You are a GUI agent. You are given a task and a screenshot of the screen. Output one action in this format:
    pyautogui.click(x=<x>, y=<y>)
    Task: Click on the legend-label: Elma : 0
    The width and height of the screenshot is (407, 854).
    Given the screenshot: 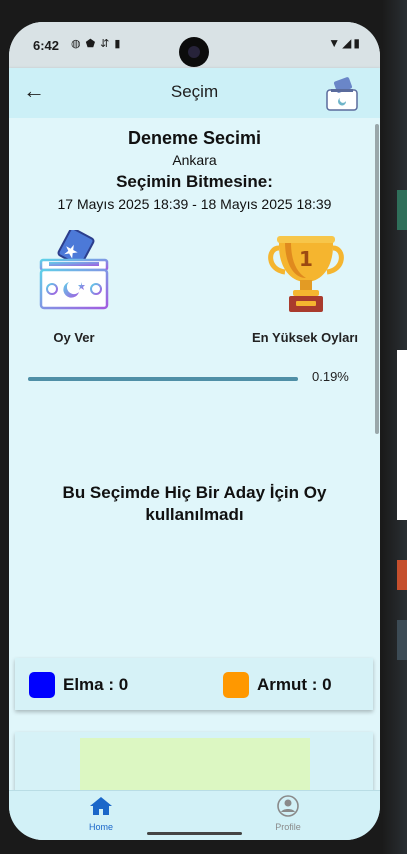 What is the action you would take?
    pyautogui.click(x=96, y=684)
    